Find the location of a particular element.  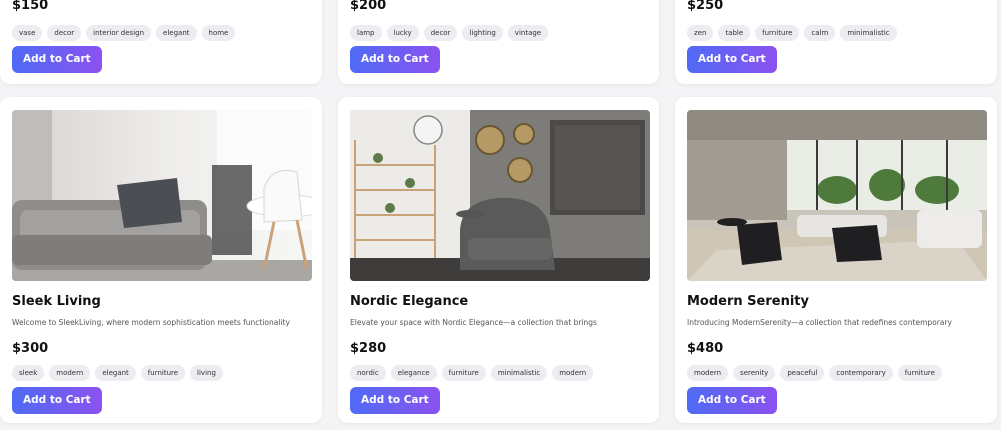

product-price: $150 is located at coordinates (30, 6).